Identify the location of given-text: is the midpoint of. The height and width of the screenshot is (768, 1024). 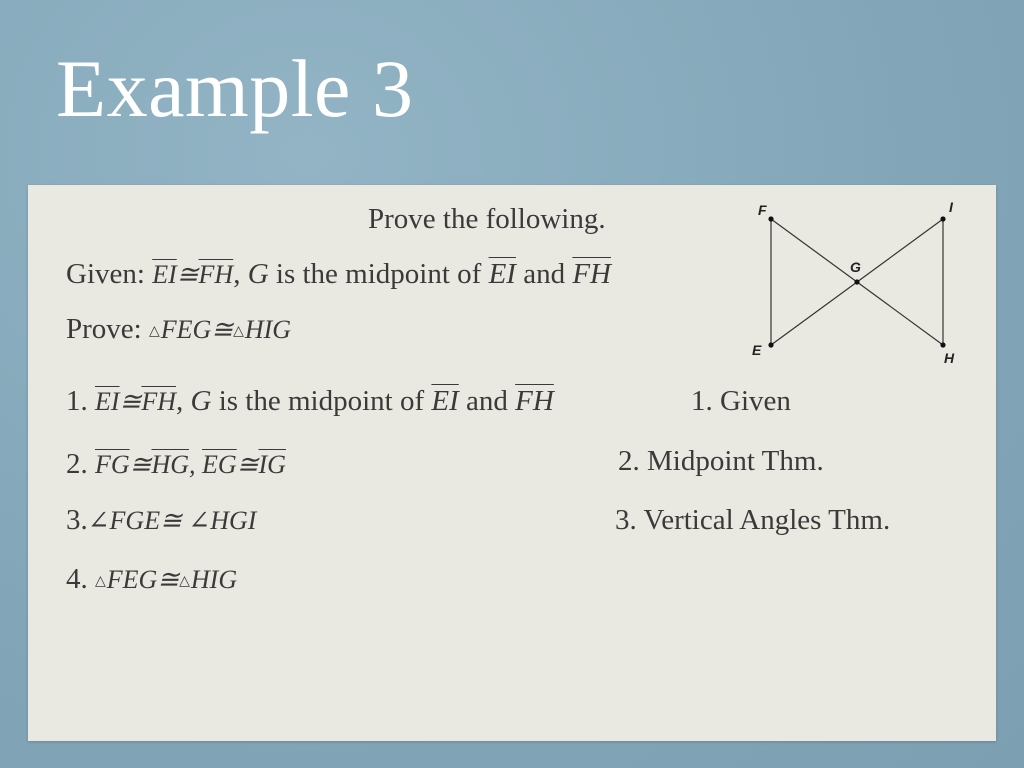
(378, 274).